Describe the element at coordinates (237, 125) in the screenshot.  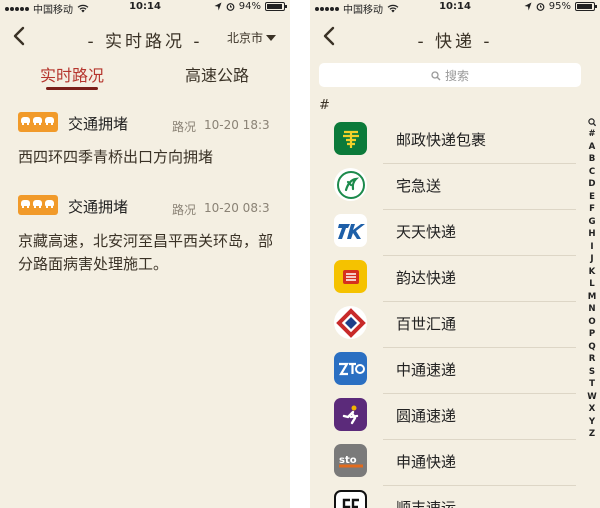
I see `traffic-time: 10-20 18:3` at that location.